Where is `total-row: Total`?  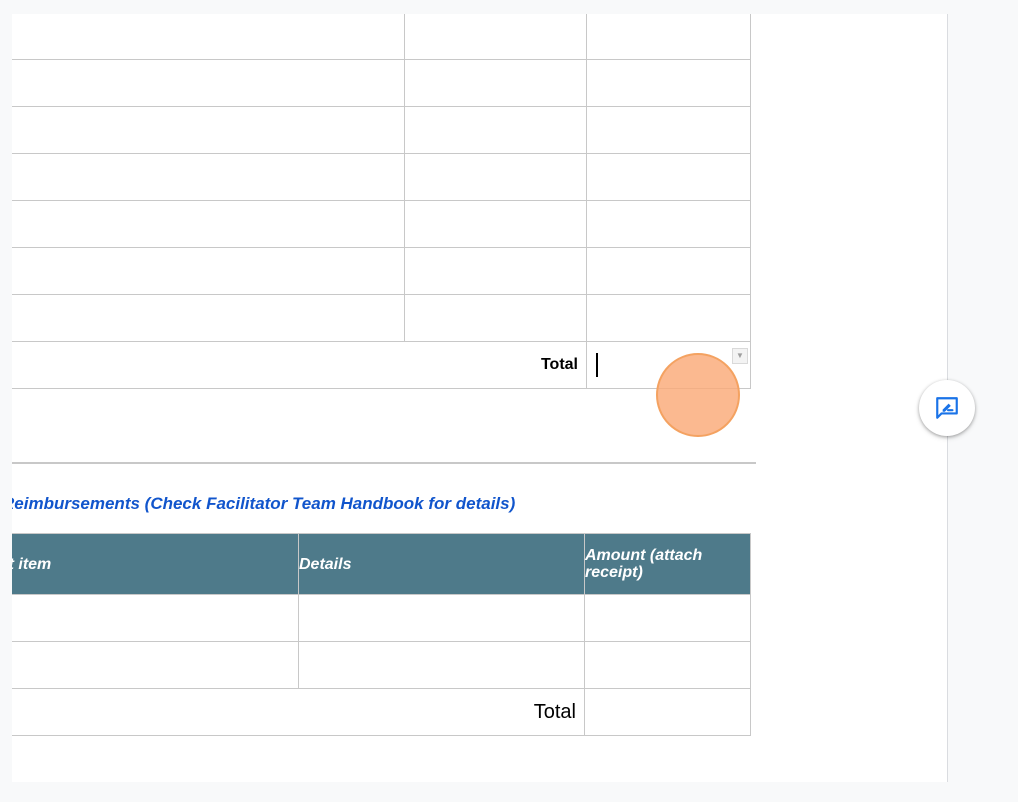 total-row: Total is located at coordinates (381, 712).